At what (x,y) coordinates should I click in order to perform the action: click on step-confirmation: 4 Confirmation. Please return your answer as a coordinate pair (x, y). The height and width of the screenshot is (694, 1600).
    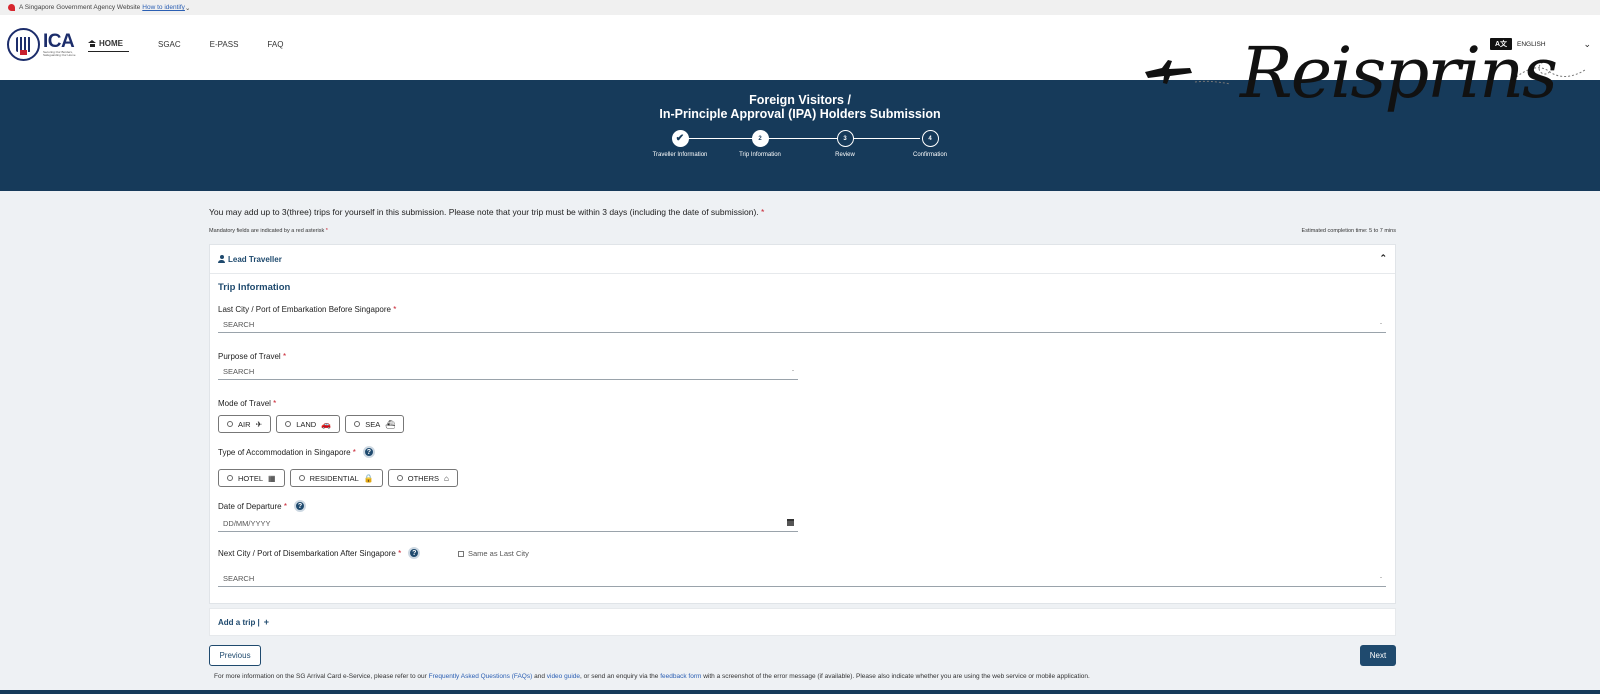
    Looking at the image, I should click on (930, 144).